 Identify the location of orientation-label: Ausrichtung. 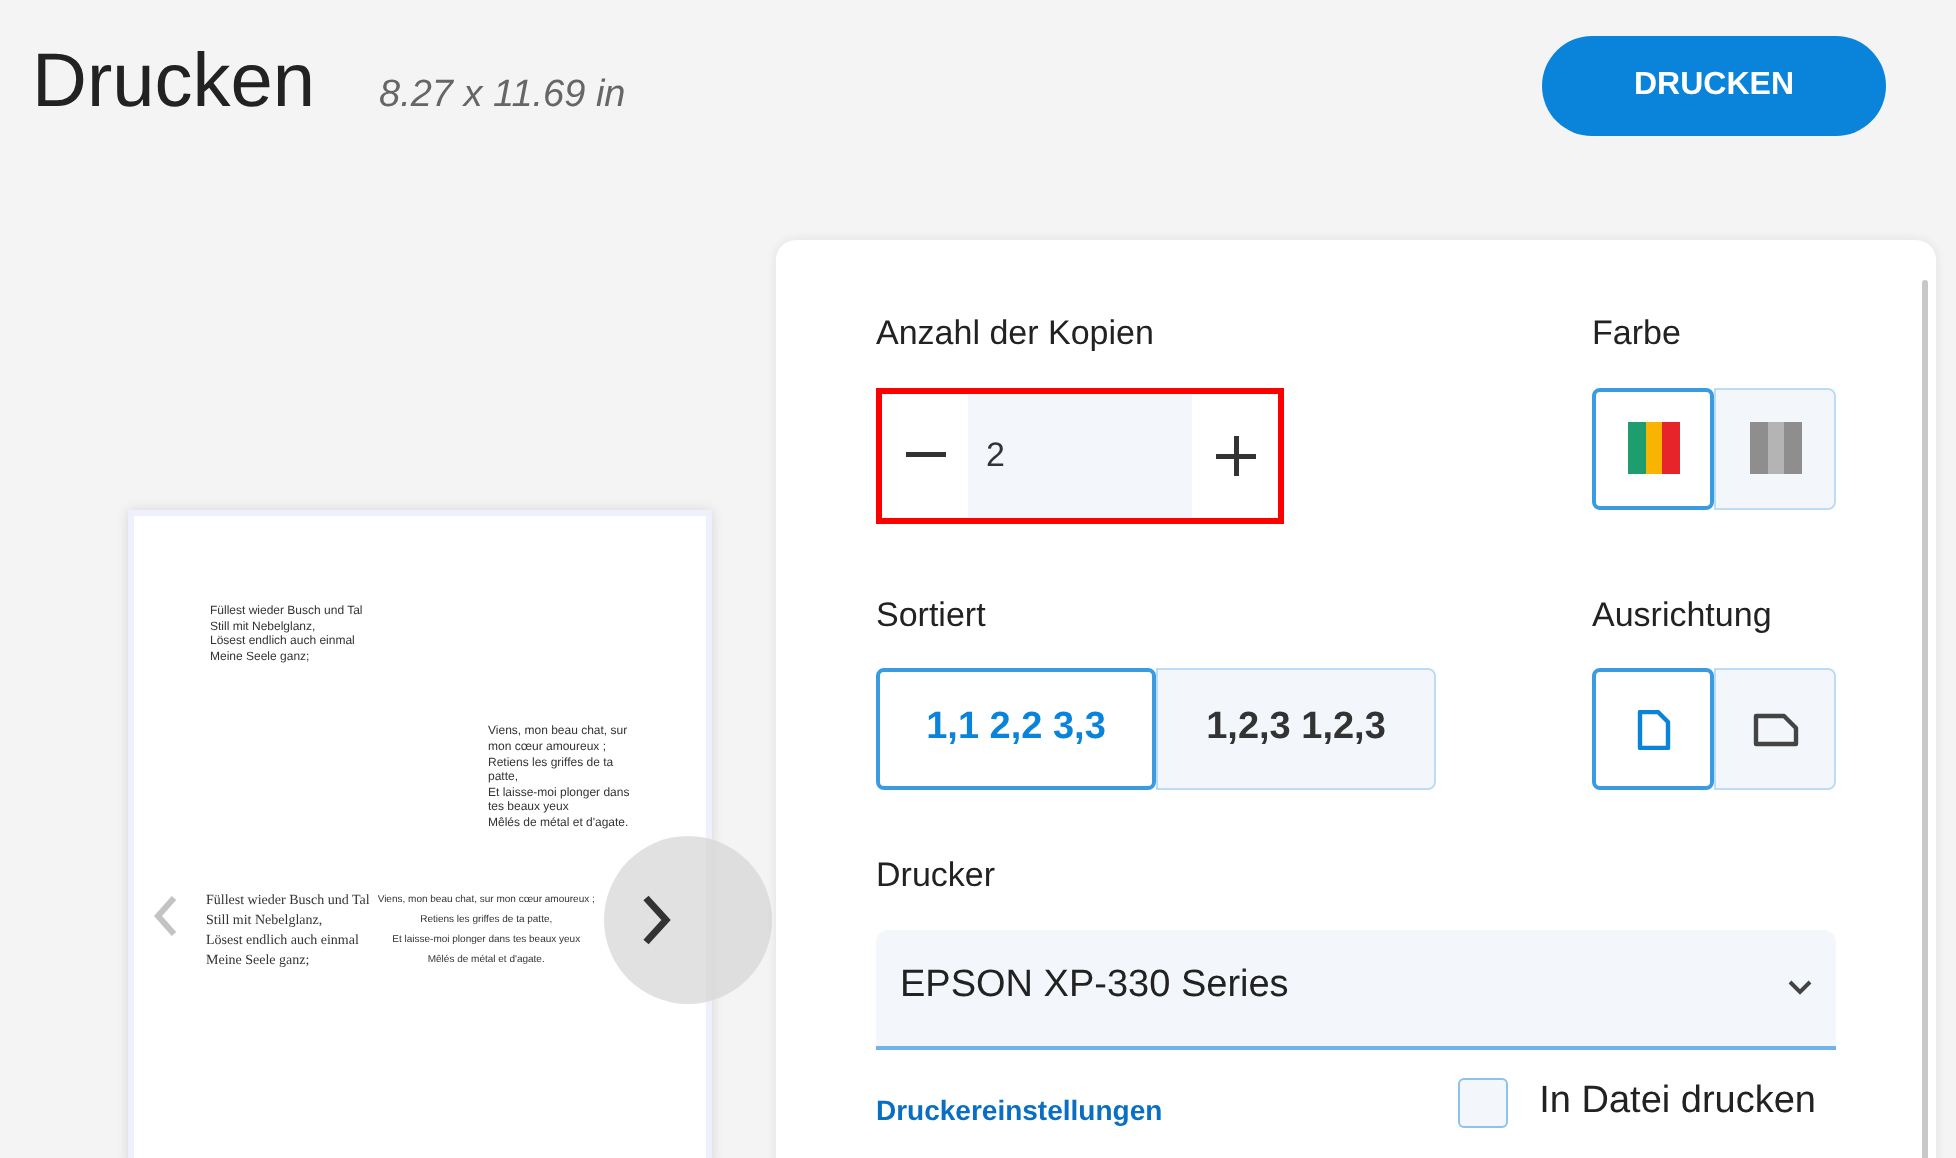
(1683, 615).